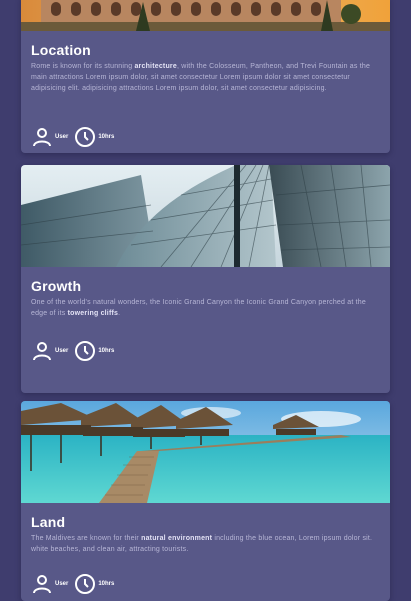  Describe the element at coordinates (205, 15) in the screenshot. I see `card-image-colosseum` at that location.